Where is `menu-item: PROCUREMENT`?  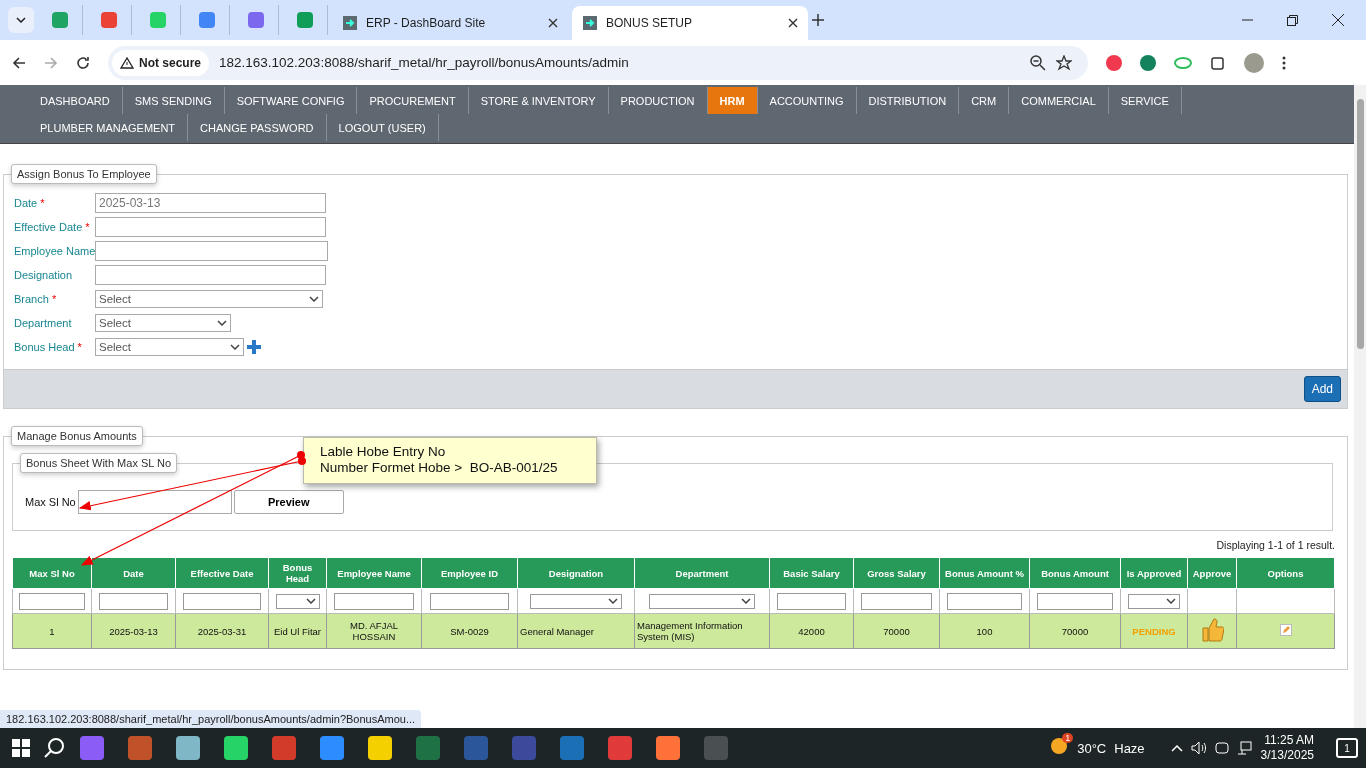
menu-item: PROCUREMENT is located at coordinates (413, 100).